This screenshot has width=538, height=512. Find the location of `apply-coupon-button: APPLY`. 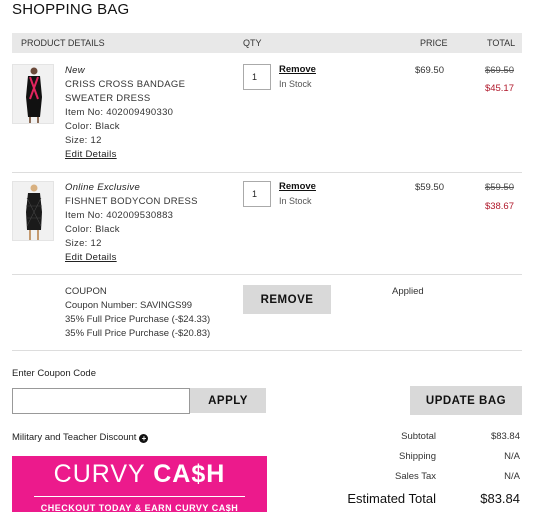

apply-coupon-button: APPLY is located at coordinates (228, 400).